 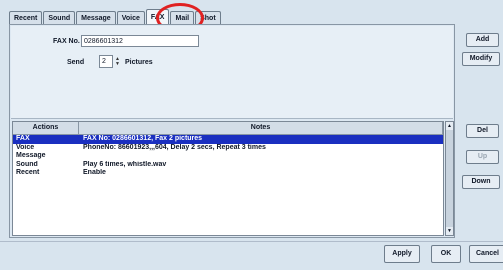 I want to click on move-down-button: Down, so click(x=481, y=182).